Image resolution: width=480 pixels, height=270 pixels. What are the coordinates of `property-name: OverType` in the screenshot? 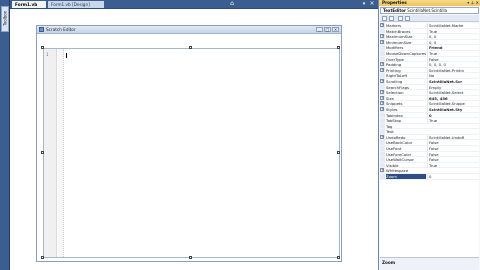 It's located at (395, 59).